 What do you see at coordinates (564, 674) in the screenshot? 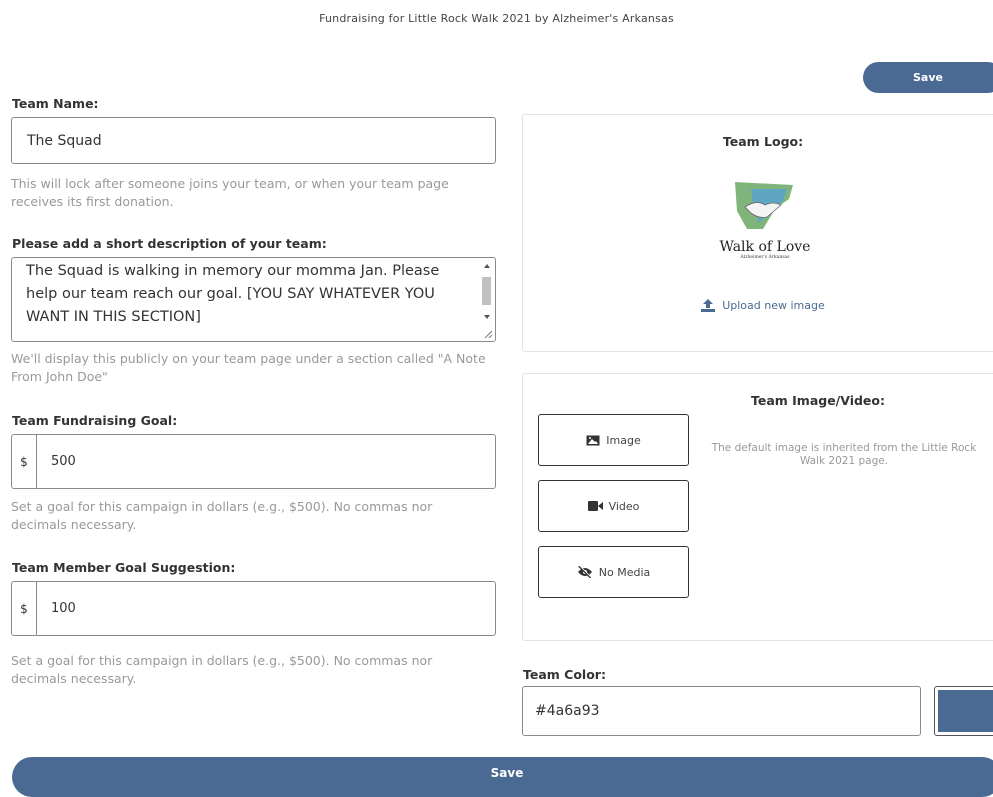
I see `team-color-label: Team Color:` at bounding box center [564, 674].